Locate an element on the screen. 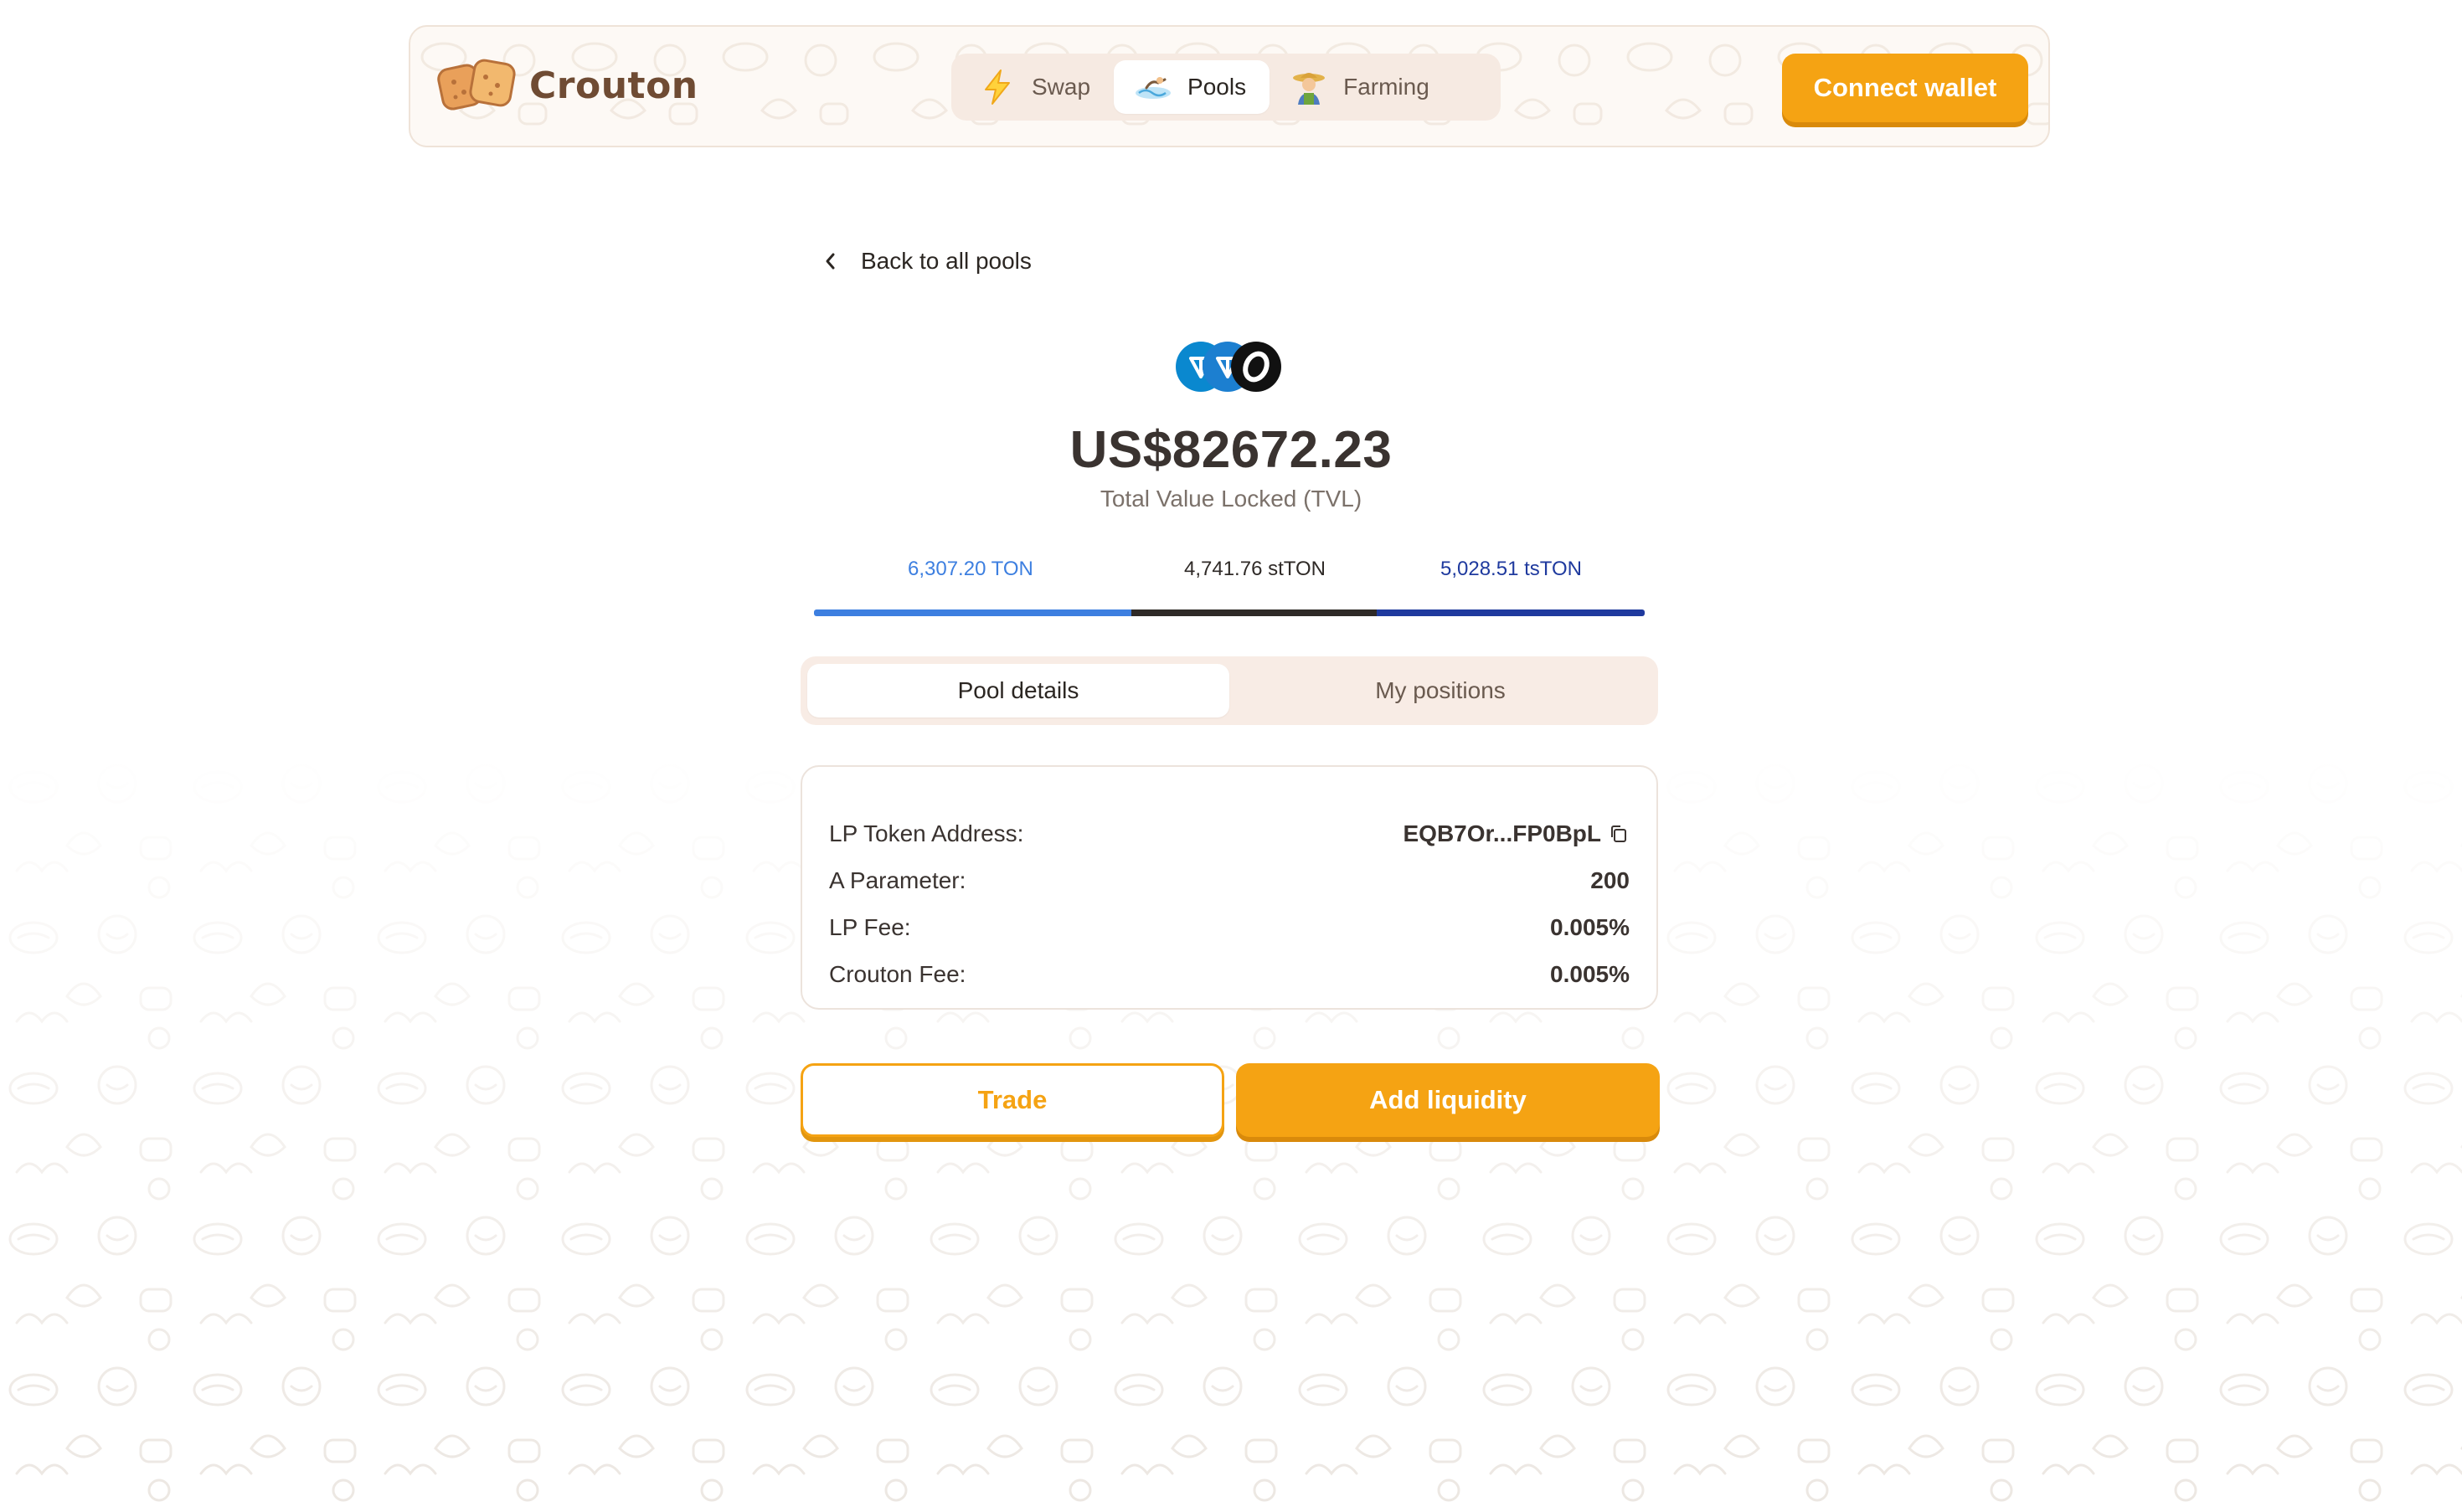 The height and width of the screenshot is (1512, 2462). reserve-segment-tston is located at coordinates (1511, 612).